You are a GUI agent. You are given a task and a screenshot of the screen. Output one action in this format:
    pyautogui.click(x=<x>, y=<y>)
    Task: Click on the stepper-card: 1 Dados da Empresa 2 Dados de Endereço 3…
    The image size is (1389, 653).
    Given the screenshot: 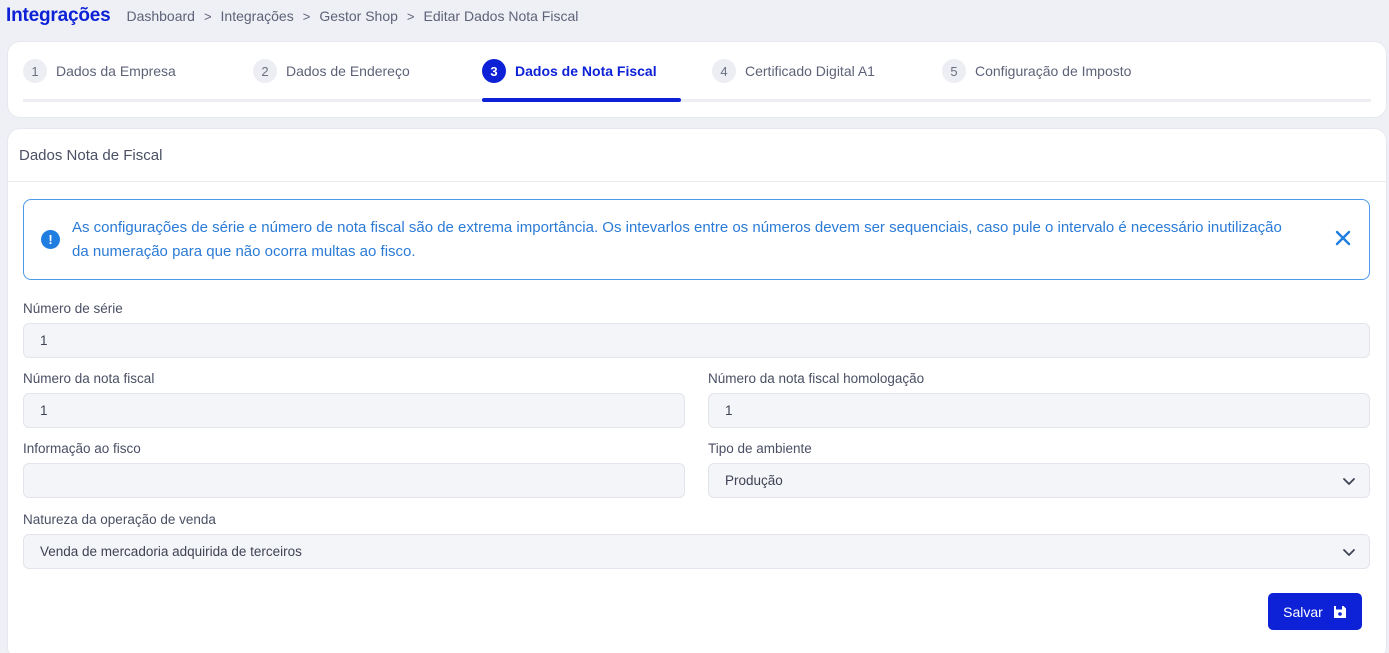 What is the action you would take?
    pyautogui.click(x=697, y=79)
    